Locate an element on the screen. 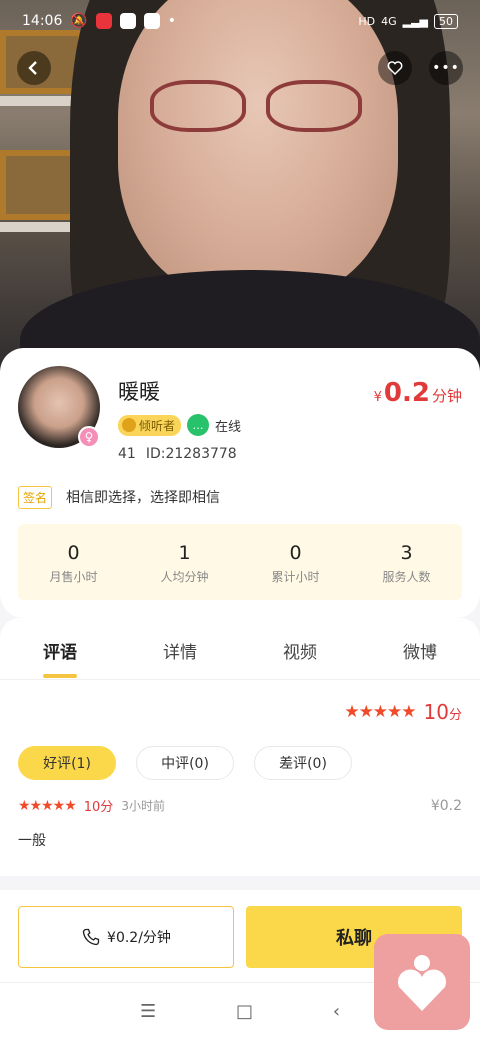  stat-label: 人均分钟 is located at coordinates (184, 577).